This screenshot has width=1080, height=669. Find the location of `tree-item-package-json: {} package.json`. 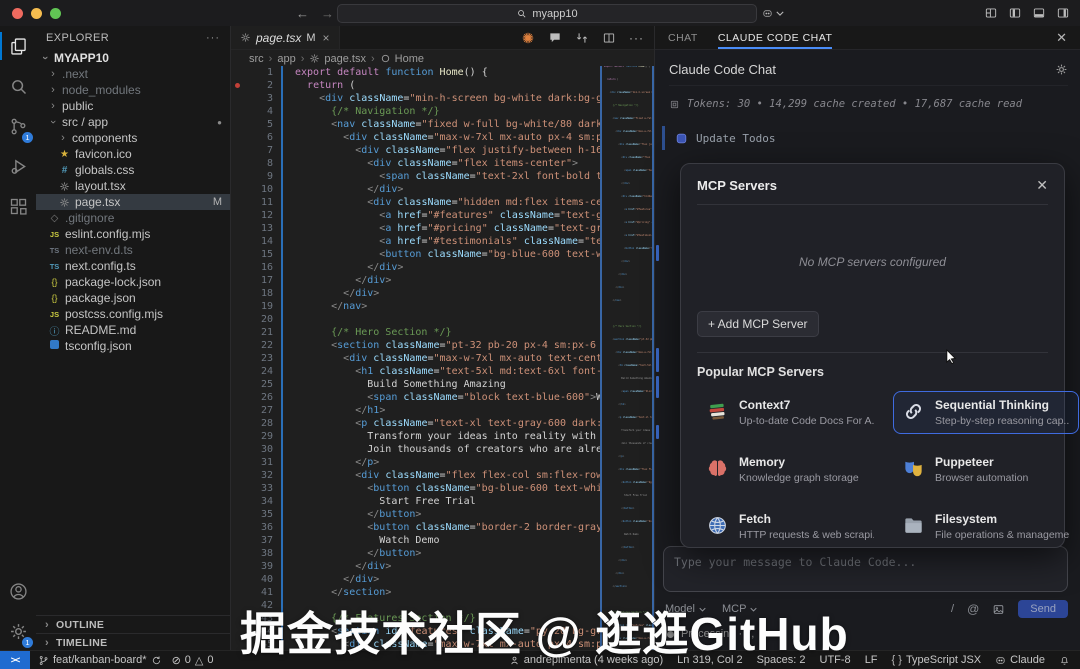

tree-item-package-json: {} package.json is located at coordinates (133, 298).